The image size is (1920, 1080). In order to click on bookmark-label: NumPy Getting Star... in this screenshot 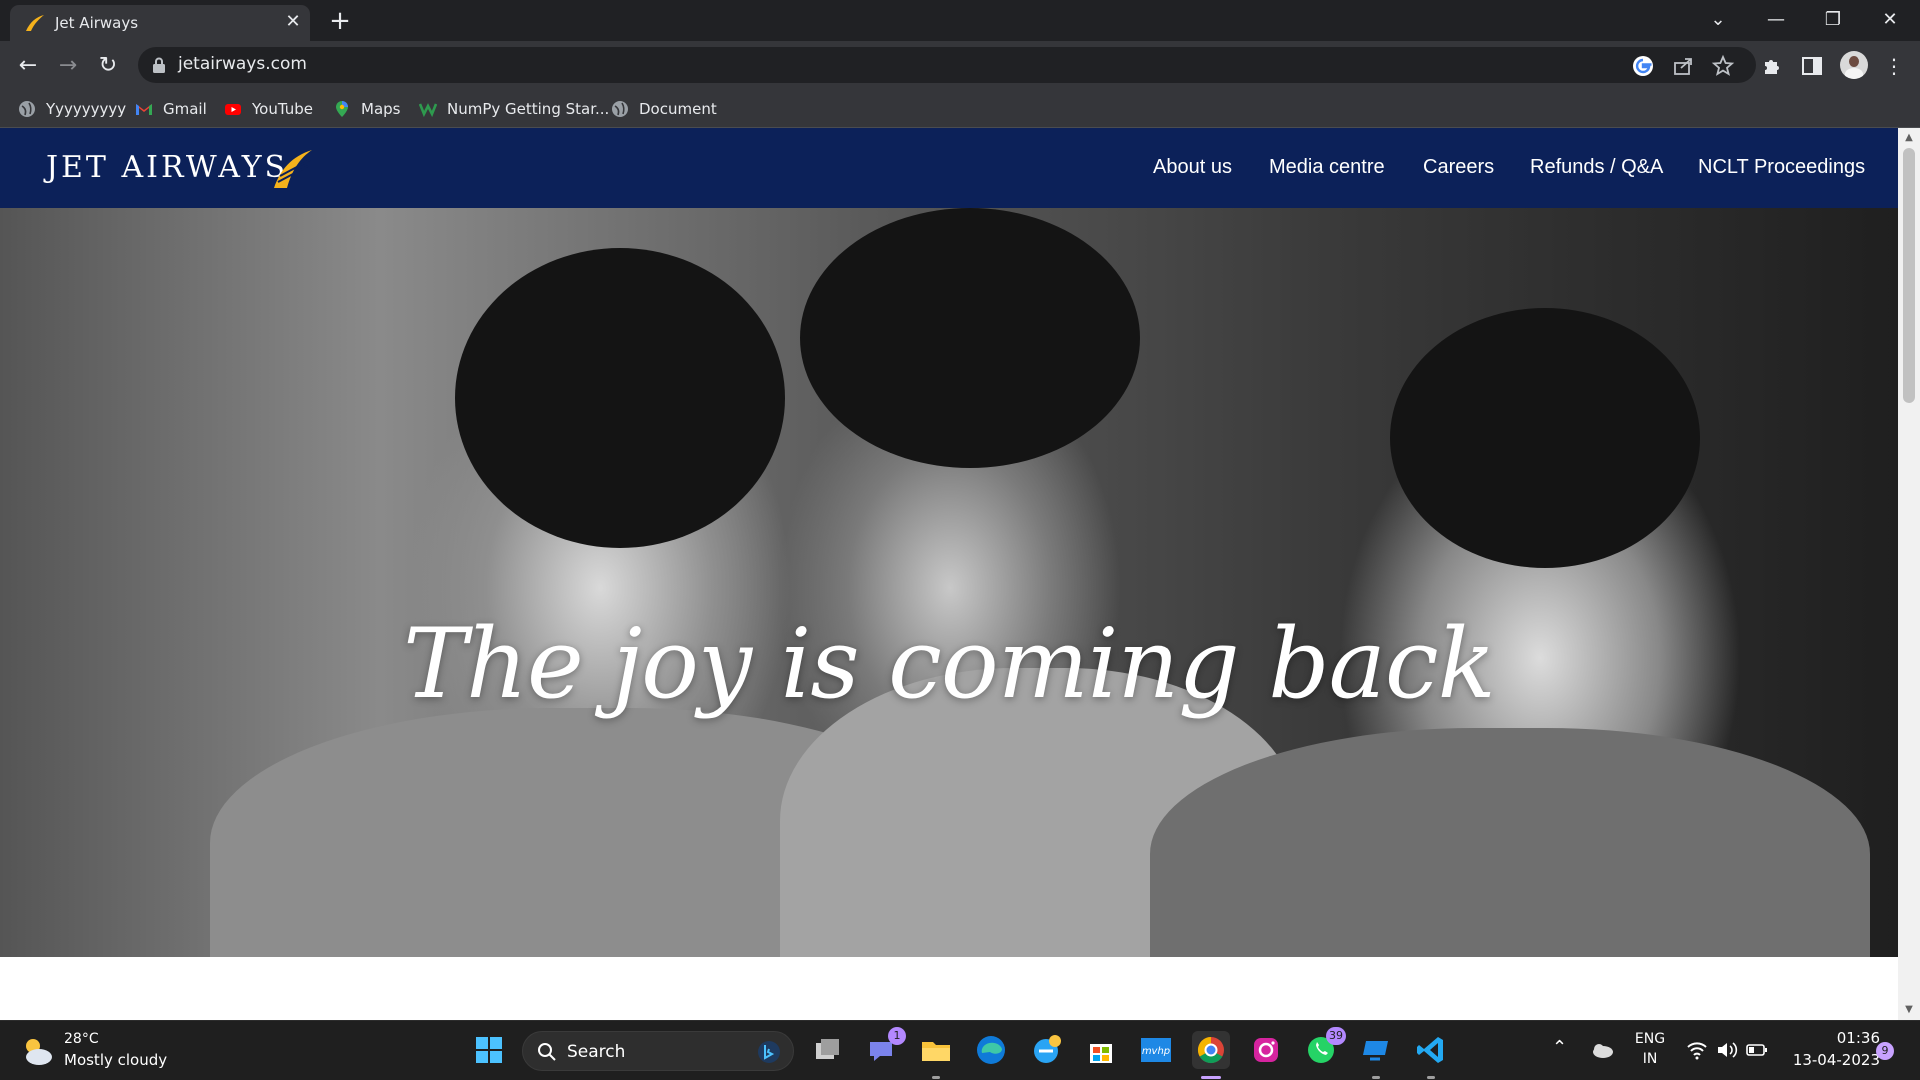, I will do `click(528, 109)`.